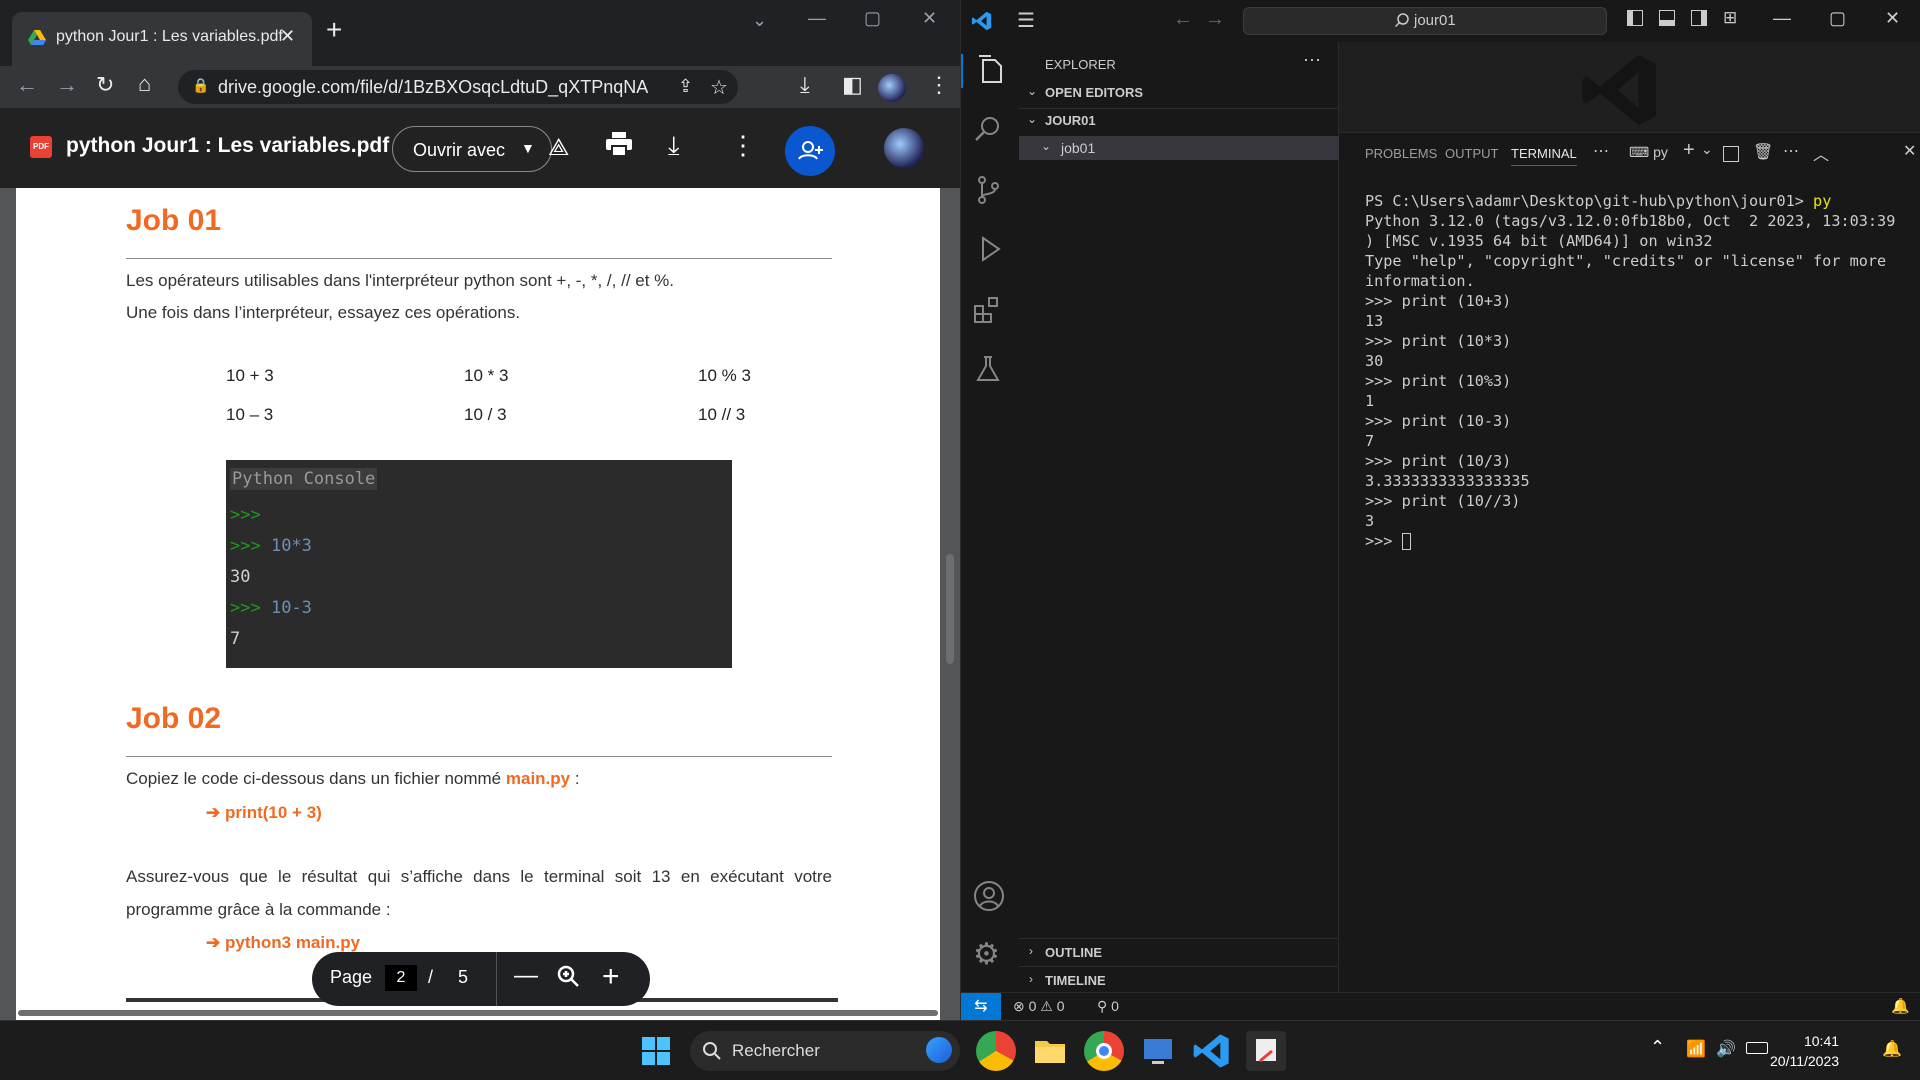 Image resolution: width=1920 pixels, height=1080 pixels. I want to click on chrome-icon, so click(1104, 1051).